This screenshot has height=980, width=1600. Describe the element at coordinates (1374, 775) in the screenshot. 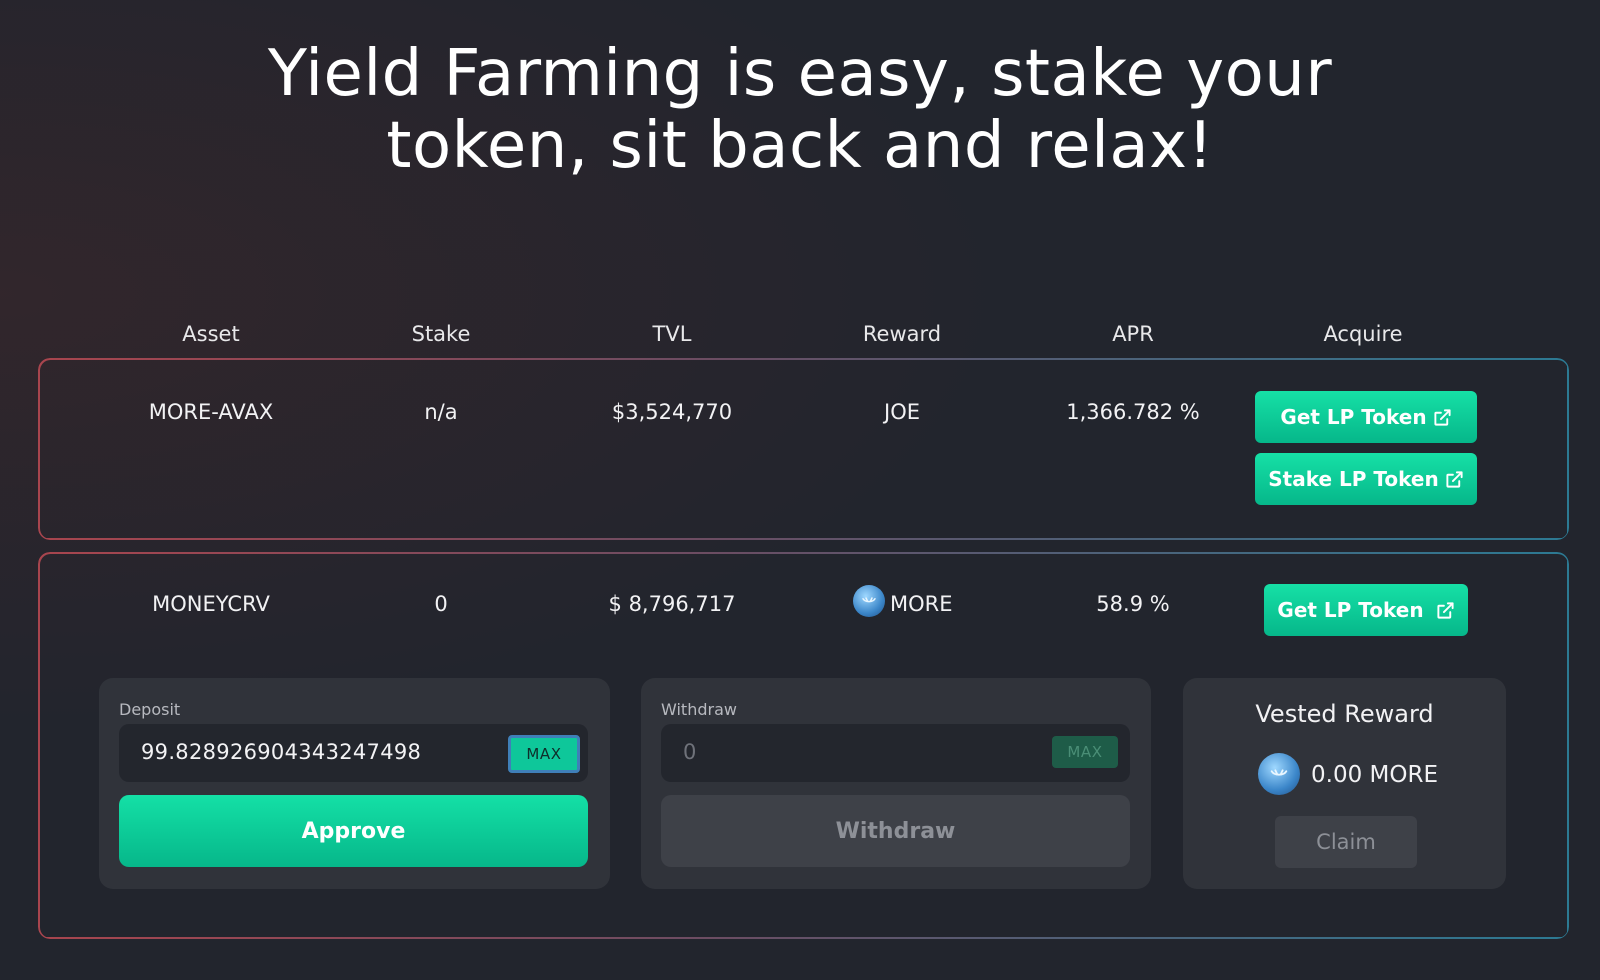

I see `vested-reward-amount: 0.00 MORE` at that location.